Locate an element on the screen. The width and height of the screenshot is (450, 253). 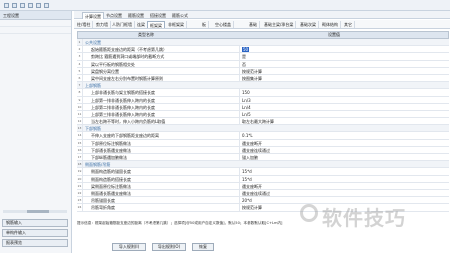
toolbar-icon-settings is located at coordinates (46, 5).